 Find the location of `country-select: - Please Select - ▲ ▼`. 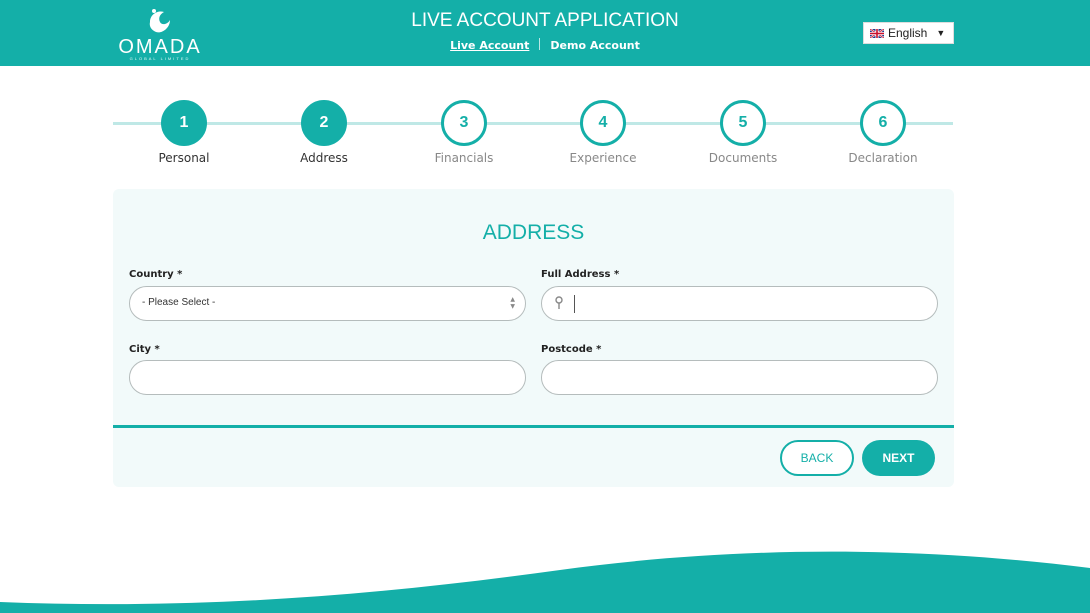

country-select: - Please Select - ▲ ▼ is located at coordinates (327, 303).